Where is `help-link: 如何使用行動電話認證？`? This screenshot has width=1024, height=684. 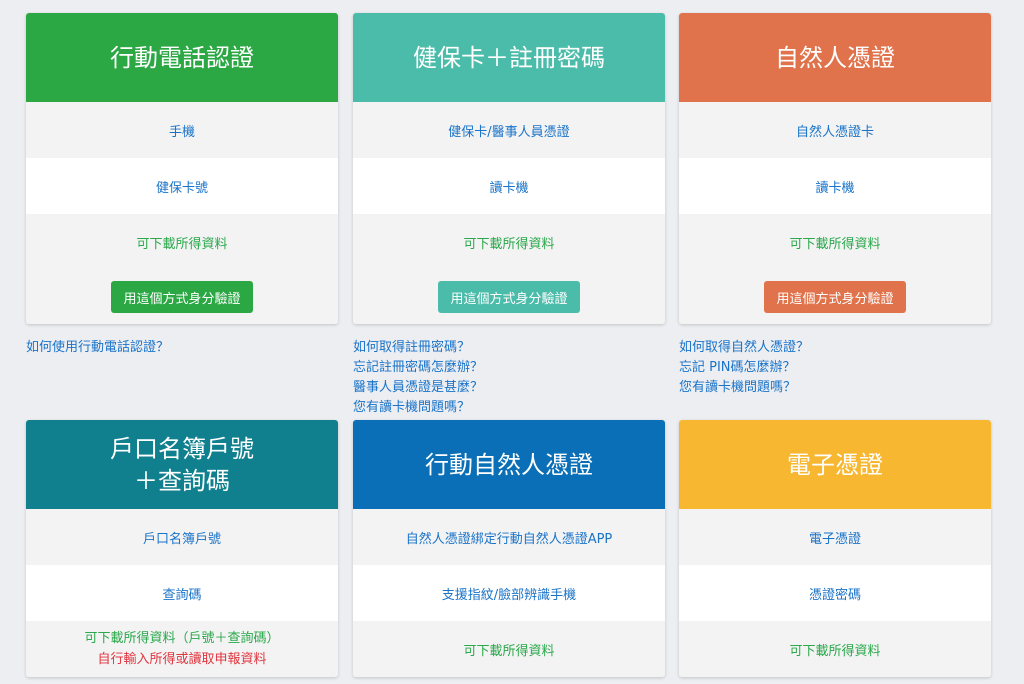 help-link: 如何使用行動電話認證？ is located at coordinates (182, 348).